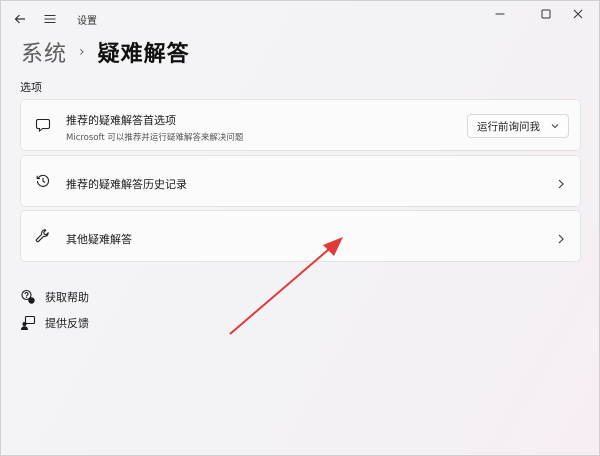 The height and width of the screenshot is (456, 600). What do you see at coordinates (50, 19) in the screenshot?
I see `hamburger-icon` at bounding box center [50, 19].